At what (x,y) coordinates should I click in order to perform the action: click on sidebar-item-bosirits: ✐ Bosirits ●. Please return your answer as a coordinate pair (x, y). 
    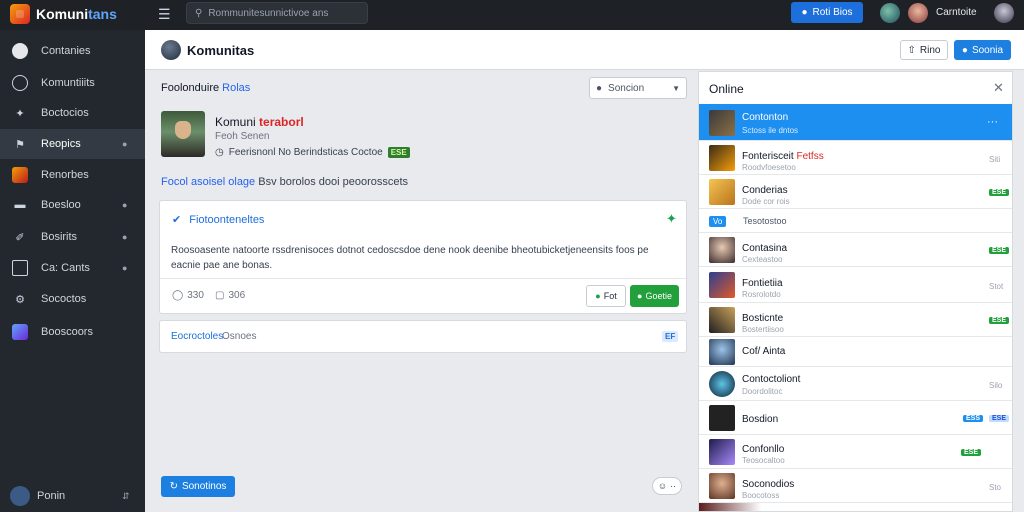
    Looking at the image, I should click on (72, 237).